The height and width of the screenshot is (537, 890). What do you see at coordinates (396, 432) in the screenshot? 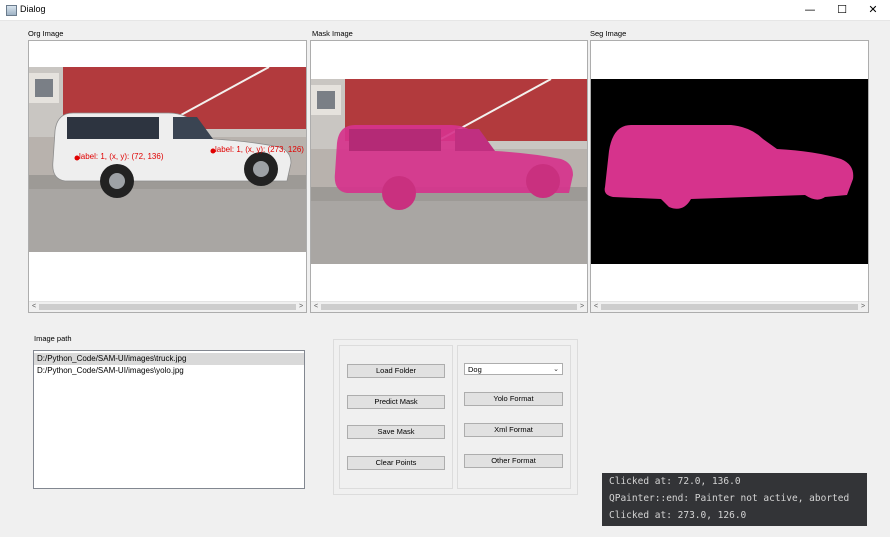
I see `save-mask-button: Save Mask` at bounding box center [396, 432].